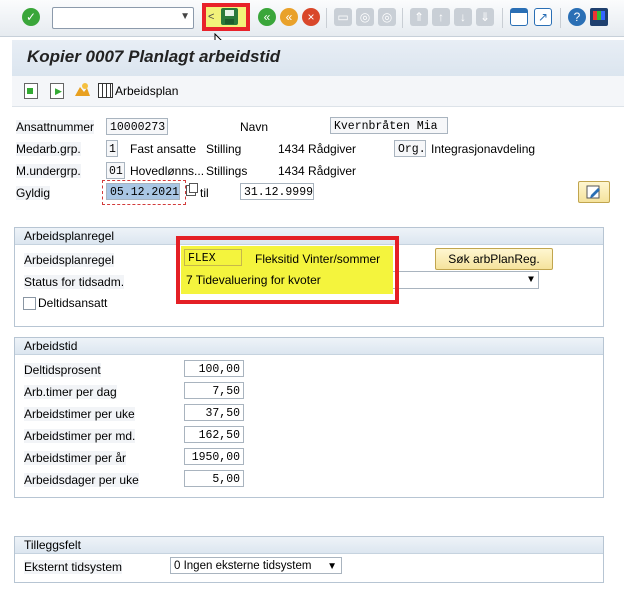 This screenshot has height=599, width=624. What do you see at coordinates (224, 149) in the screenshot?
I see `stilling-label: Stilling` at bounding box center [224, 149].